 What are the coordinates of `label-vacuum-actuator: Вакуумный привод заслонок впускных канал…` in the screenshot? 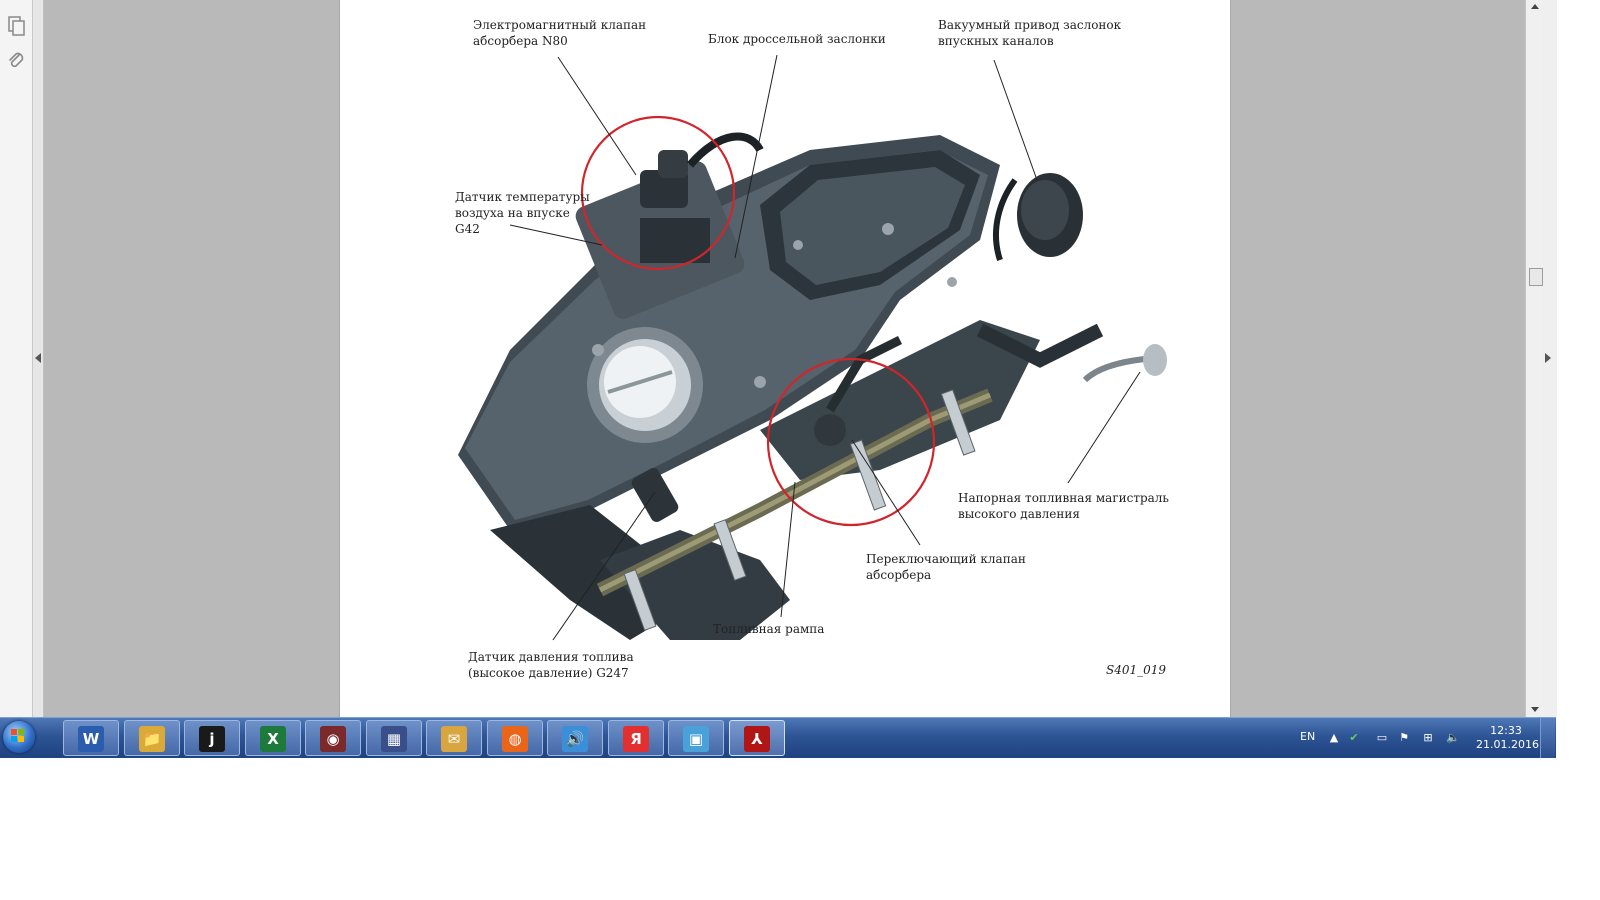 It's located at (1029, 33).